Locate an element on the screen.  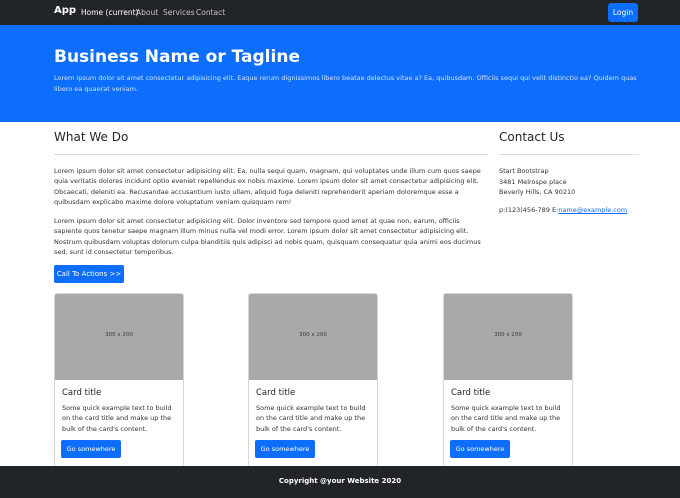
contact-phone-email: p:(123)456-789 E:name@example.com is located at coordinates (563, 210).